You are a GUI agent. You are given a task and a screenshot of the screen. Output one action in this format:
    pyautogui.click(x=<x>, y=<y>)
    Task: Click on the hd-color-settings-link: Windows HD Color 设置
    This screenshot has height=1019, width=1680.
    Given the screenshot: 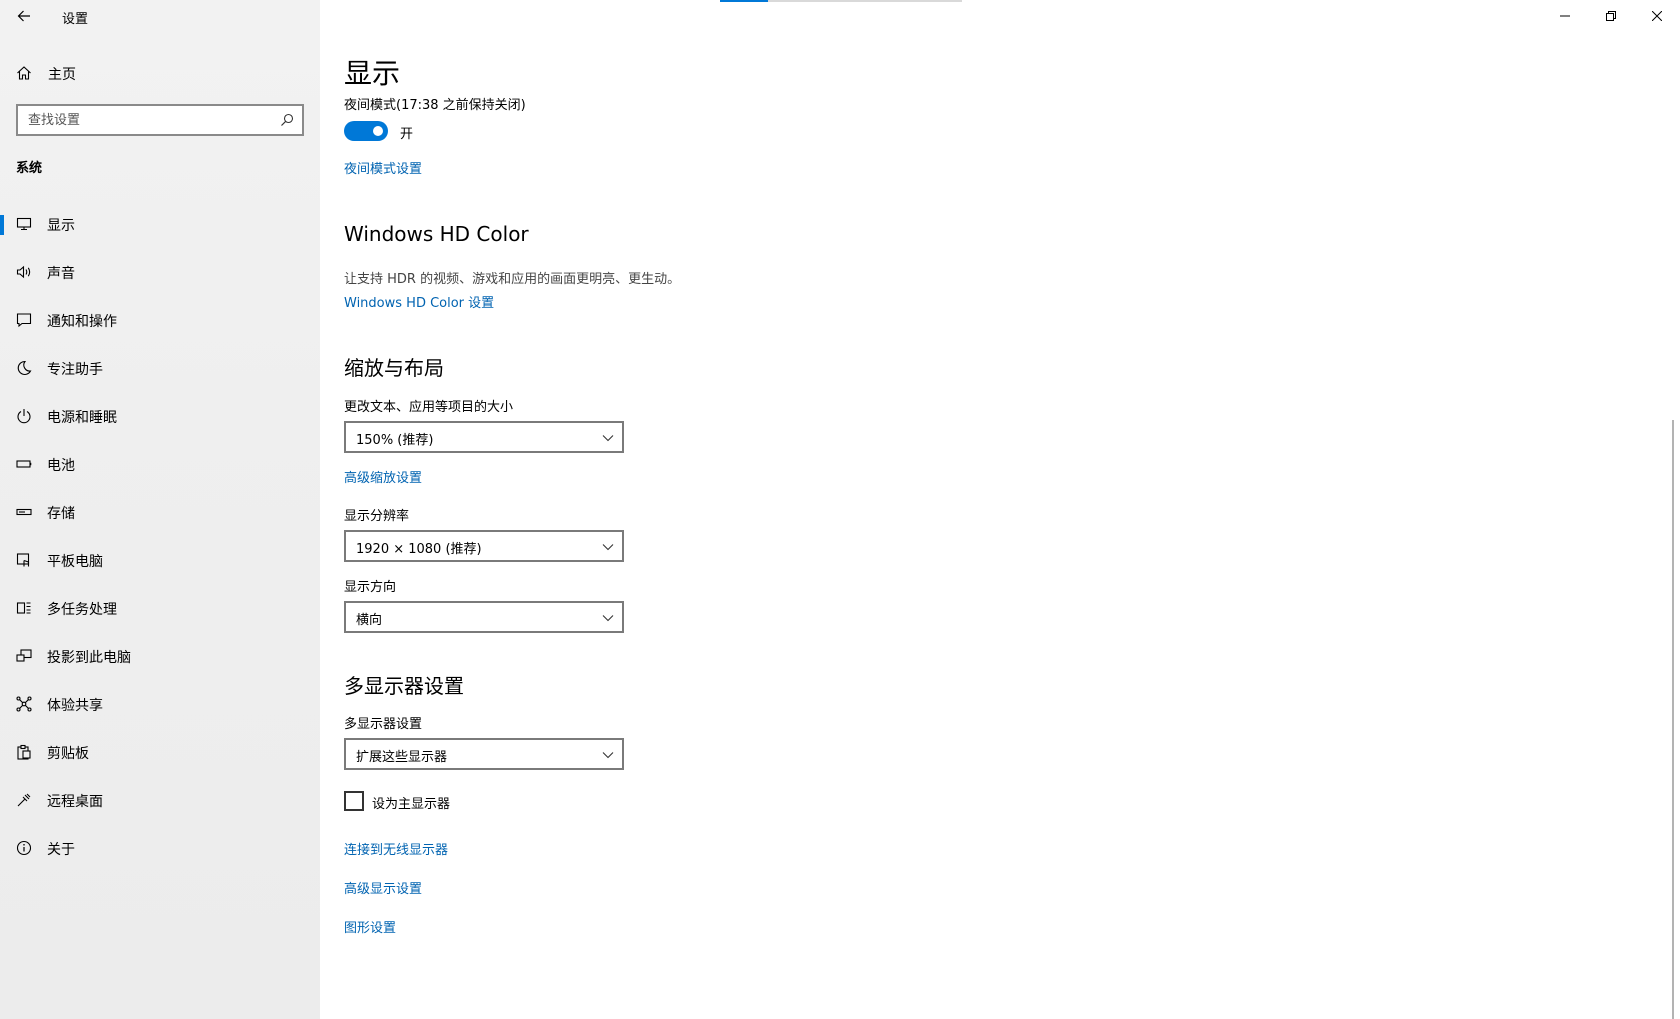 What is the action you would take?
    pyautogui.click(x=419, y=301)
    